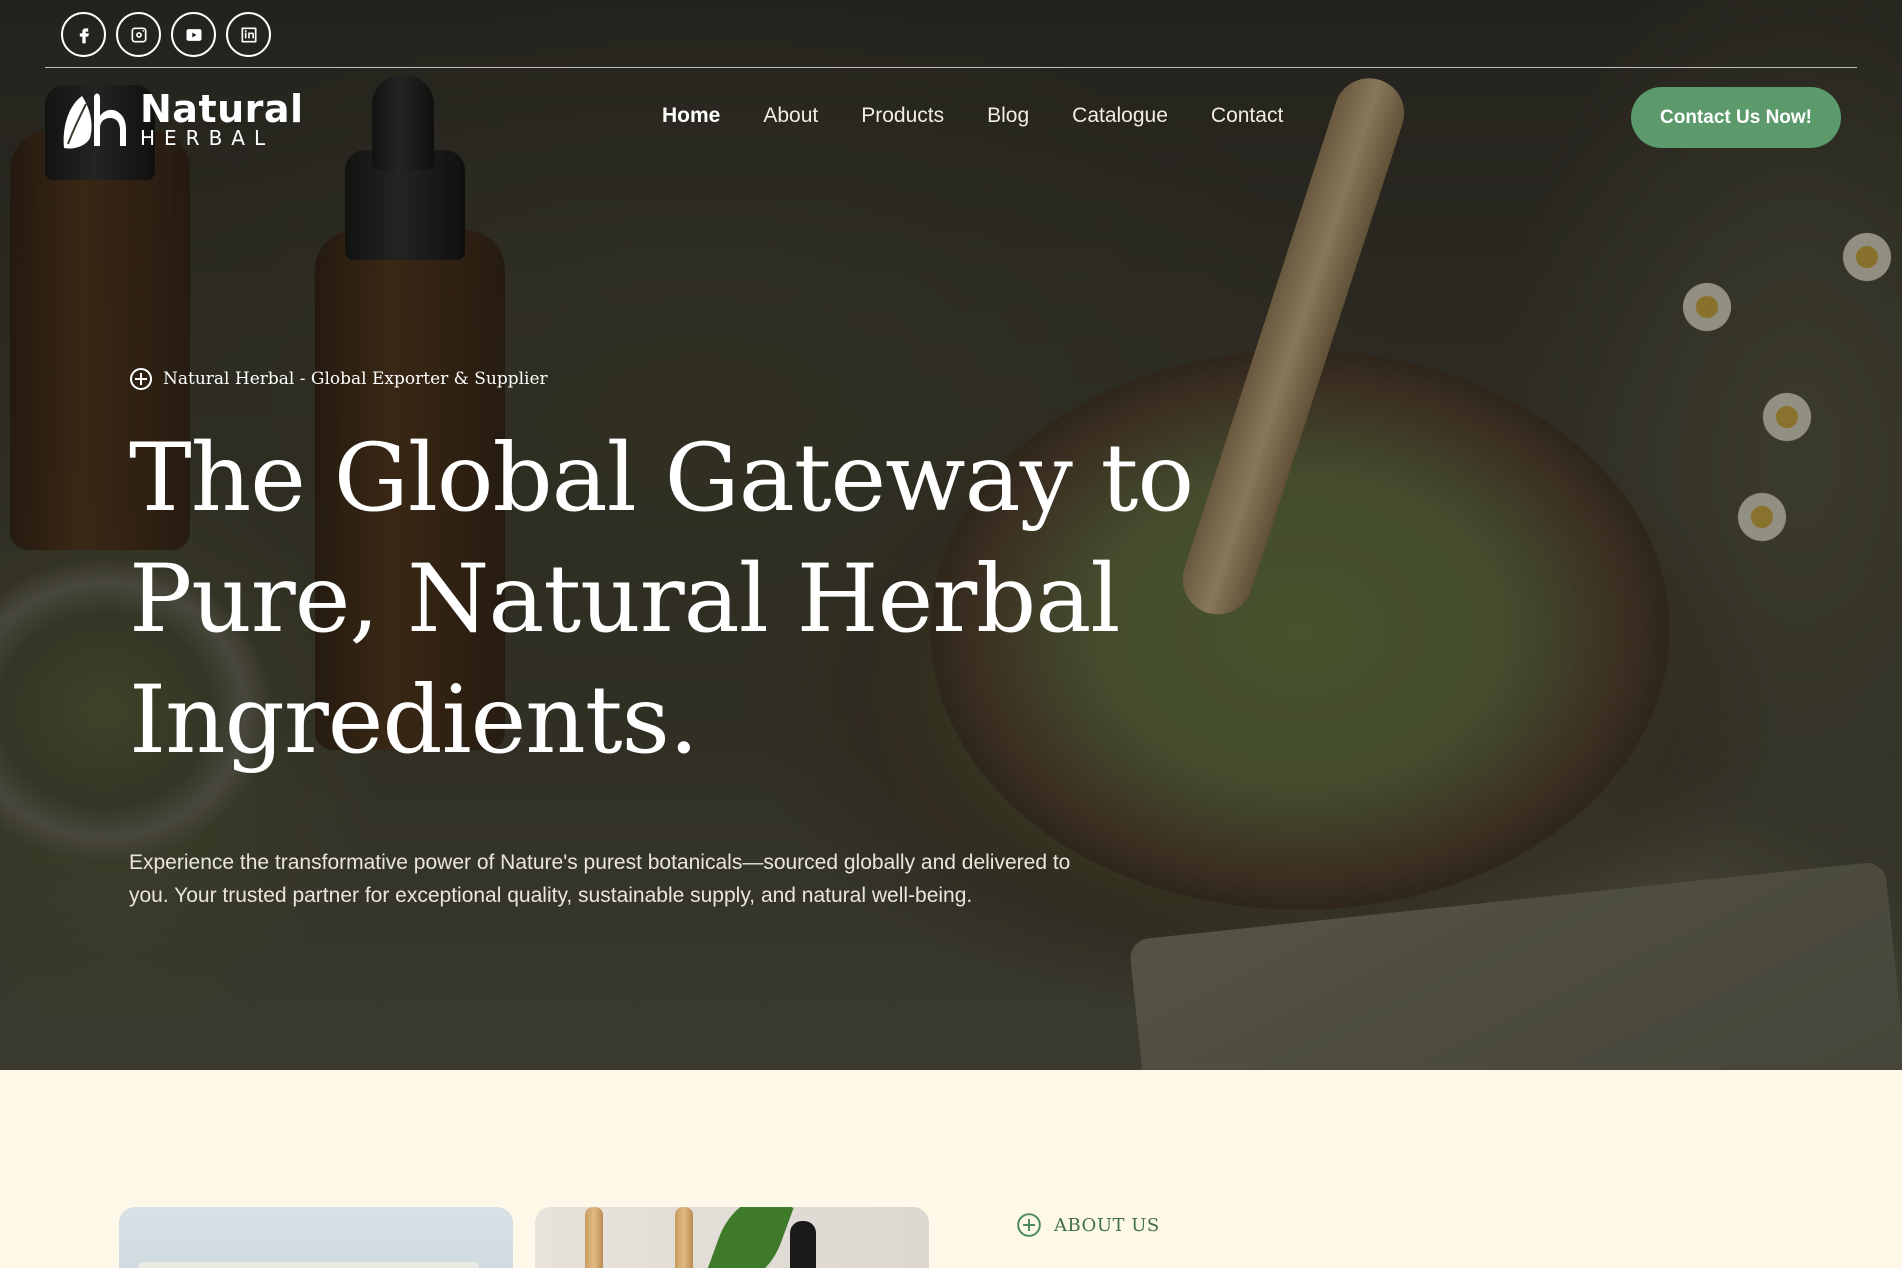 The width and height of the screenshot is (1902, 1268). I want to click on facebook-icon, so click(83, 34).